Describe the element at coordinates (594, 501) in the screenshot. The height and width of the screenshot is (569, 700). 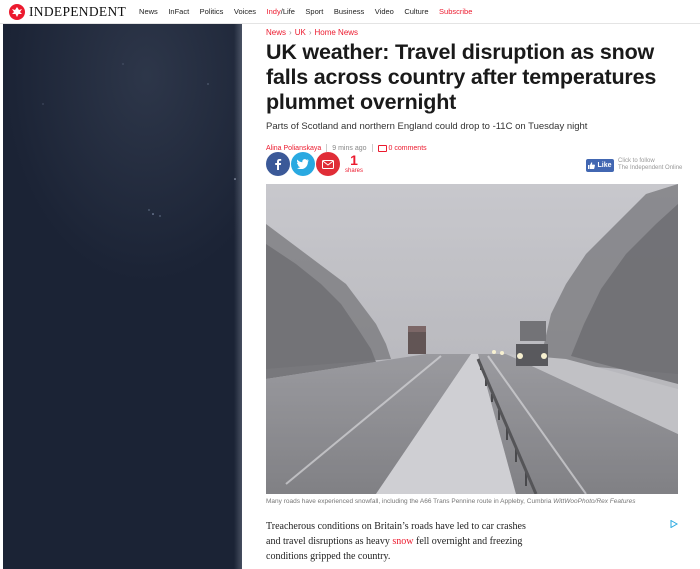
I see `caption-credit: WittWooPhoto/Rex Features` at that location.